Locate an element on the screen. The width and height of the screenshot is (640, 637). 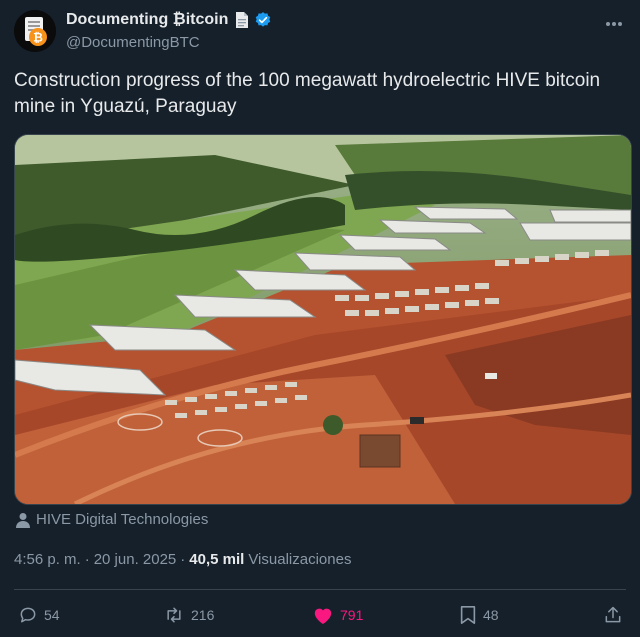
display-name: Documenting ₿itcoin is located at coordinates (147, 20).